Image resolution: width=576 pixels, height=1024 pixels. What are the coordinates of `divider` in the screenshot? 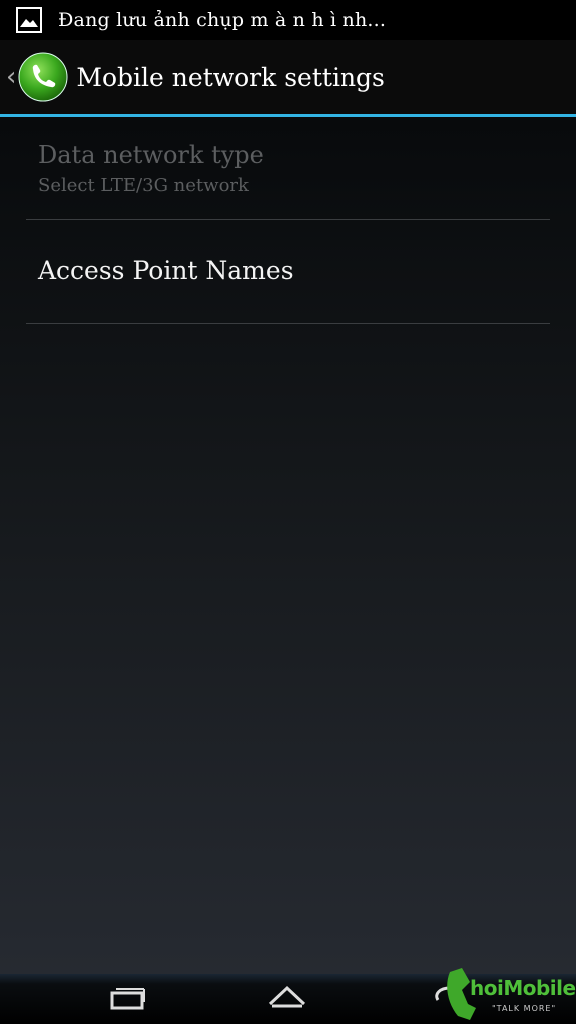 It's located at (288, 323).